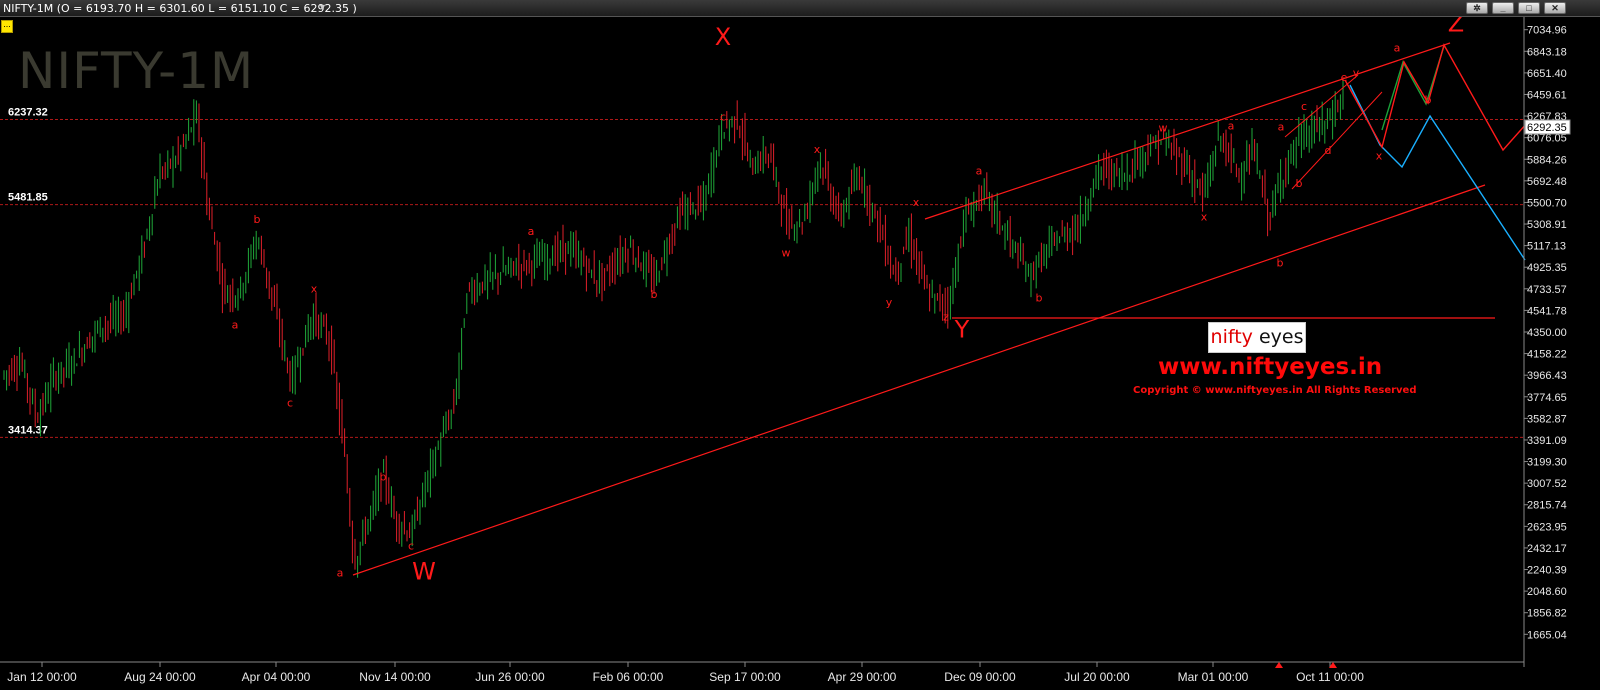 The height and width of the screenshot is (690, 1600). Describe the element at coordinates (1547, 160) in the screenshot. I see `y-tick-label: 5884.26` at that location.